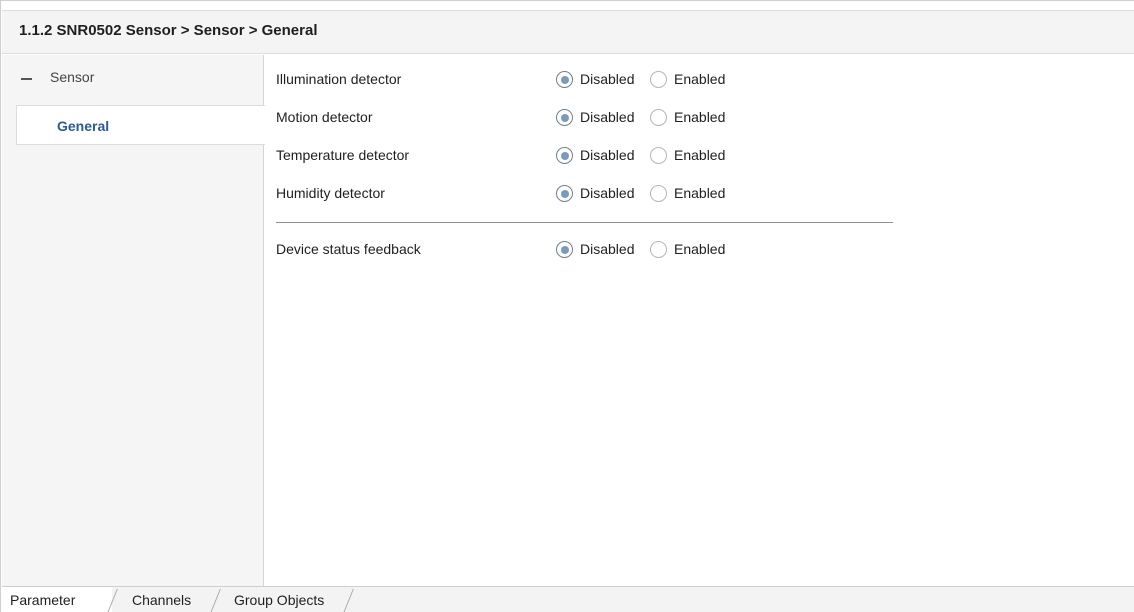 Image resolution: width=1134 pixels, height=612 pixels. What do you see at coordinates (348, 249) in the screenshot?
I see `param-label: Device status feedback` at bounding box center [348, 249].